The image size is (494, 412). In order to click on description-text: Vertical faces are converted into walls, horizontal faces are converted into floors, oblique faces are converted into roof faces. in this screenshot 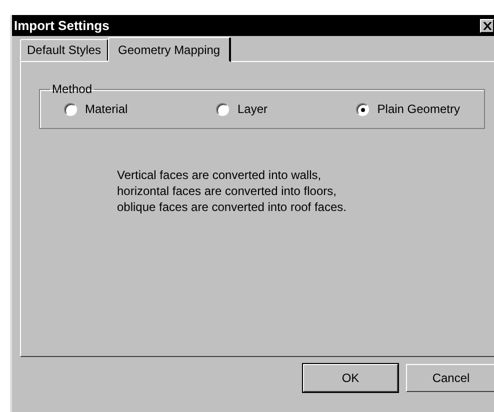, I will do `click(232, 191)`.